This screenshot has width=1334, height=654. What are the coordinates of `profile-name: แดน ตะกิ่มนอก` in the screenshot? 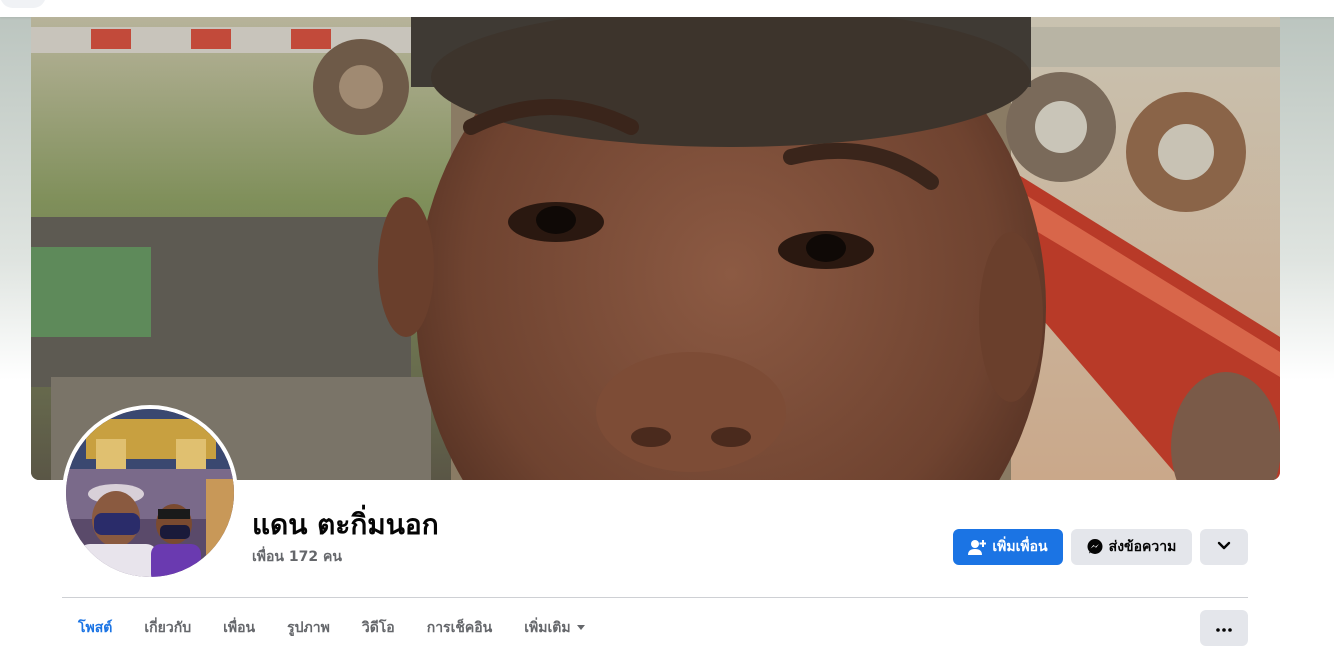 It's located at (345, 524).